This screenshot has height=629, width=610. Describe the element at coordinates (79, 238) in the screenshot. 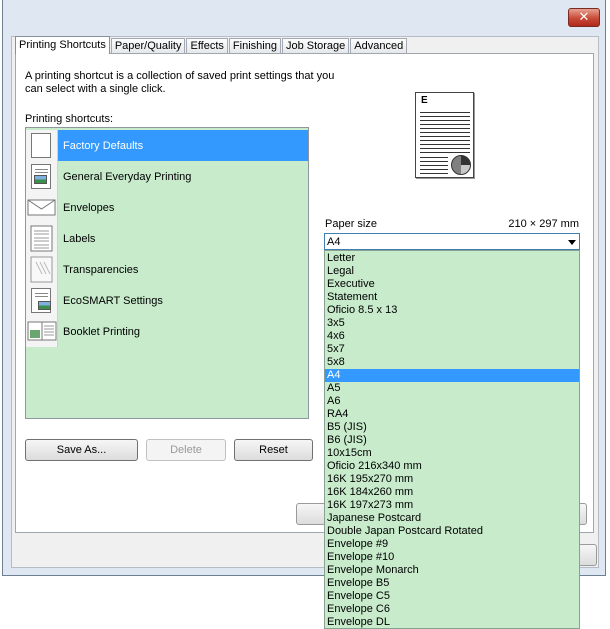

I see `shortcut-label: Labels` at that location.